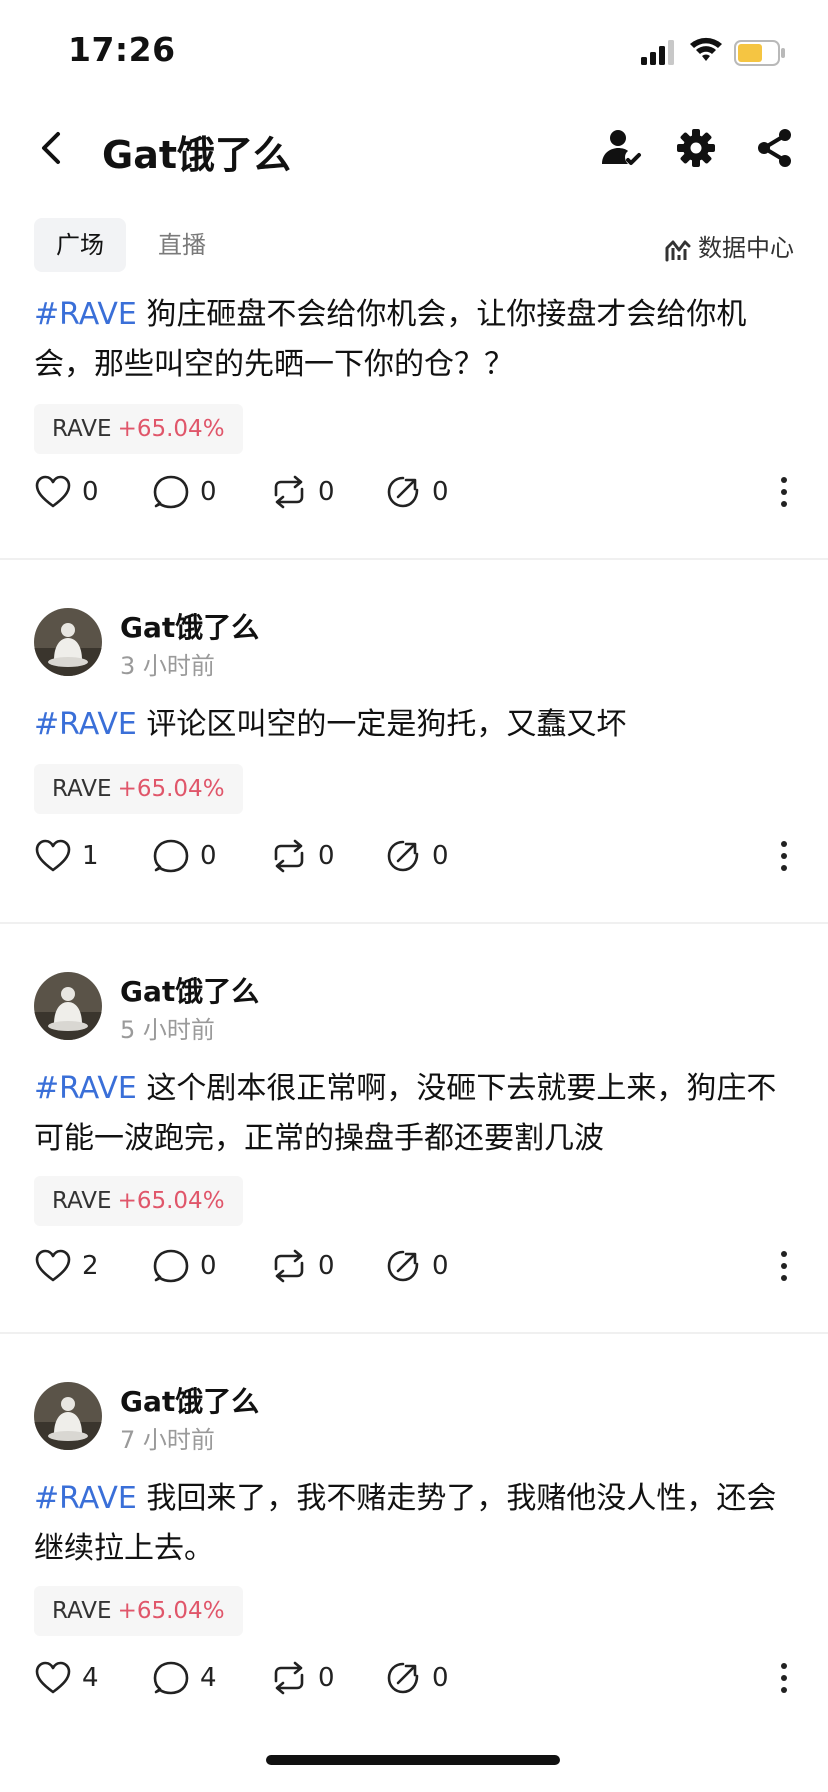 The image size is (828, 1792). Describe the element at coordinates (80, 245) in the screenshot. I see `tab-square: 广场` at that location.